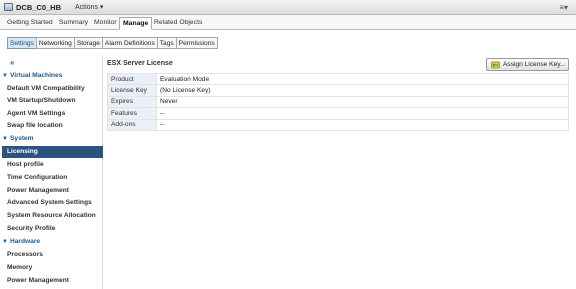 This screenshot has width=576, height=289. I want to click on subtab-tags: Tags, so click(166, 43).